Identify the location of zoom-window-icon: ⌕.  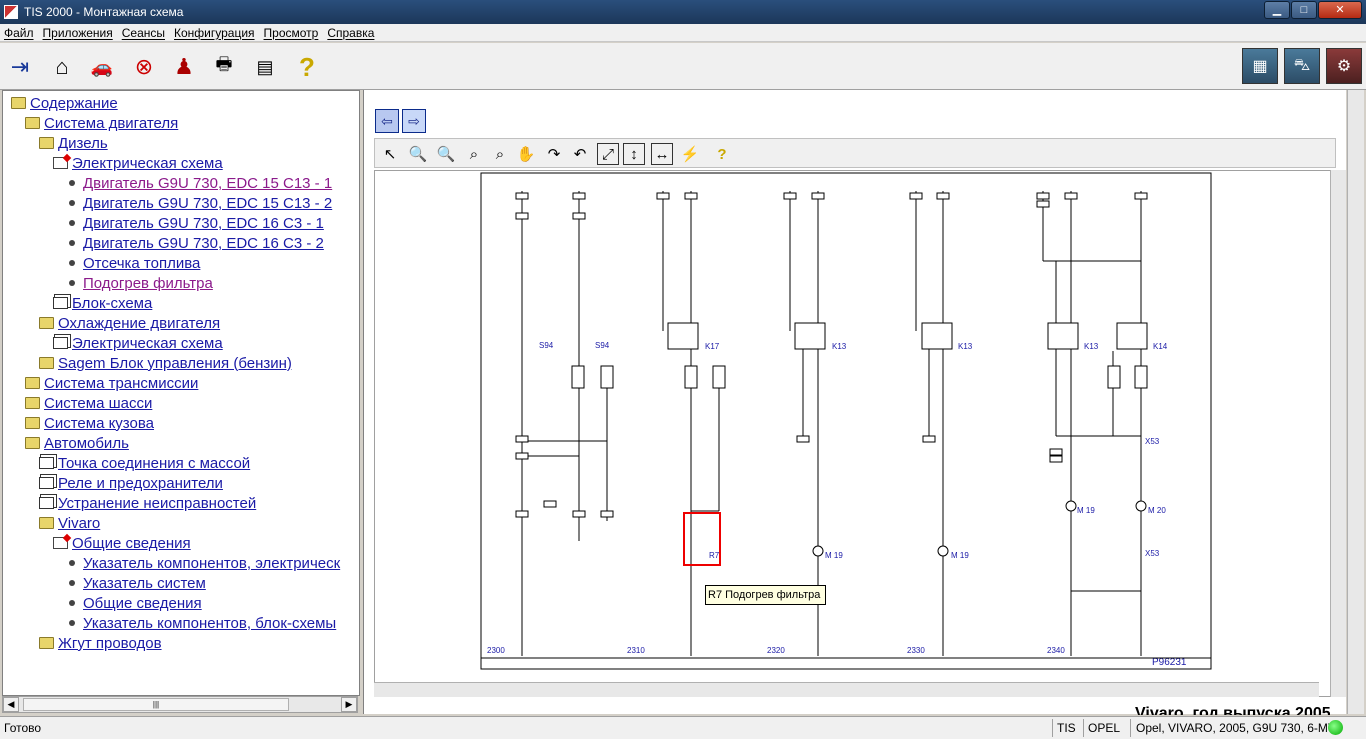
(500, 154).